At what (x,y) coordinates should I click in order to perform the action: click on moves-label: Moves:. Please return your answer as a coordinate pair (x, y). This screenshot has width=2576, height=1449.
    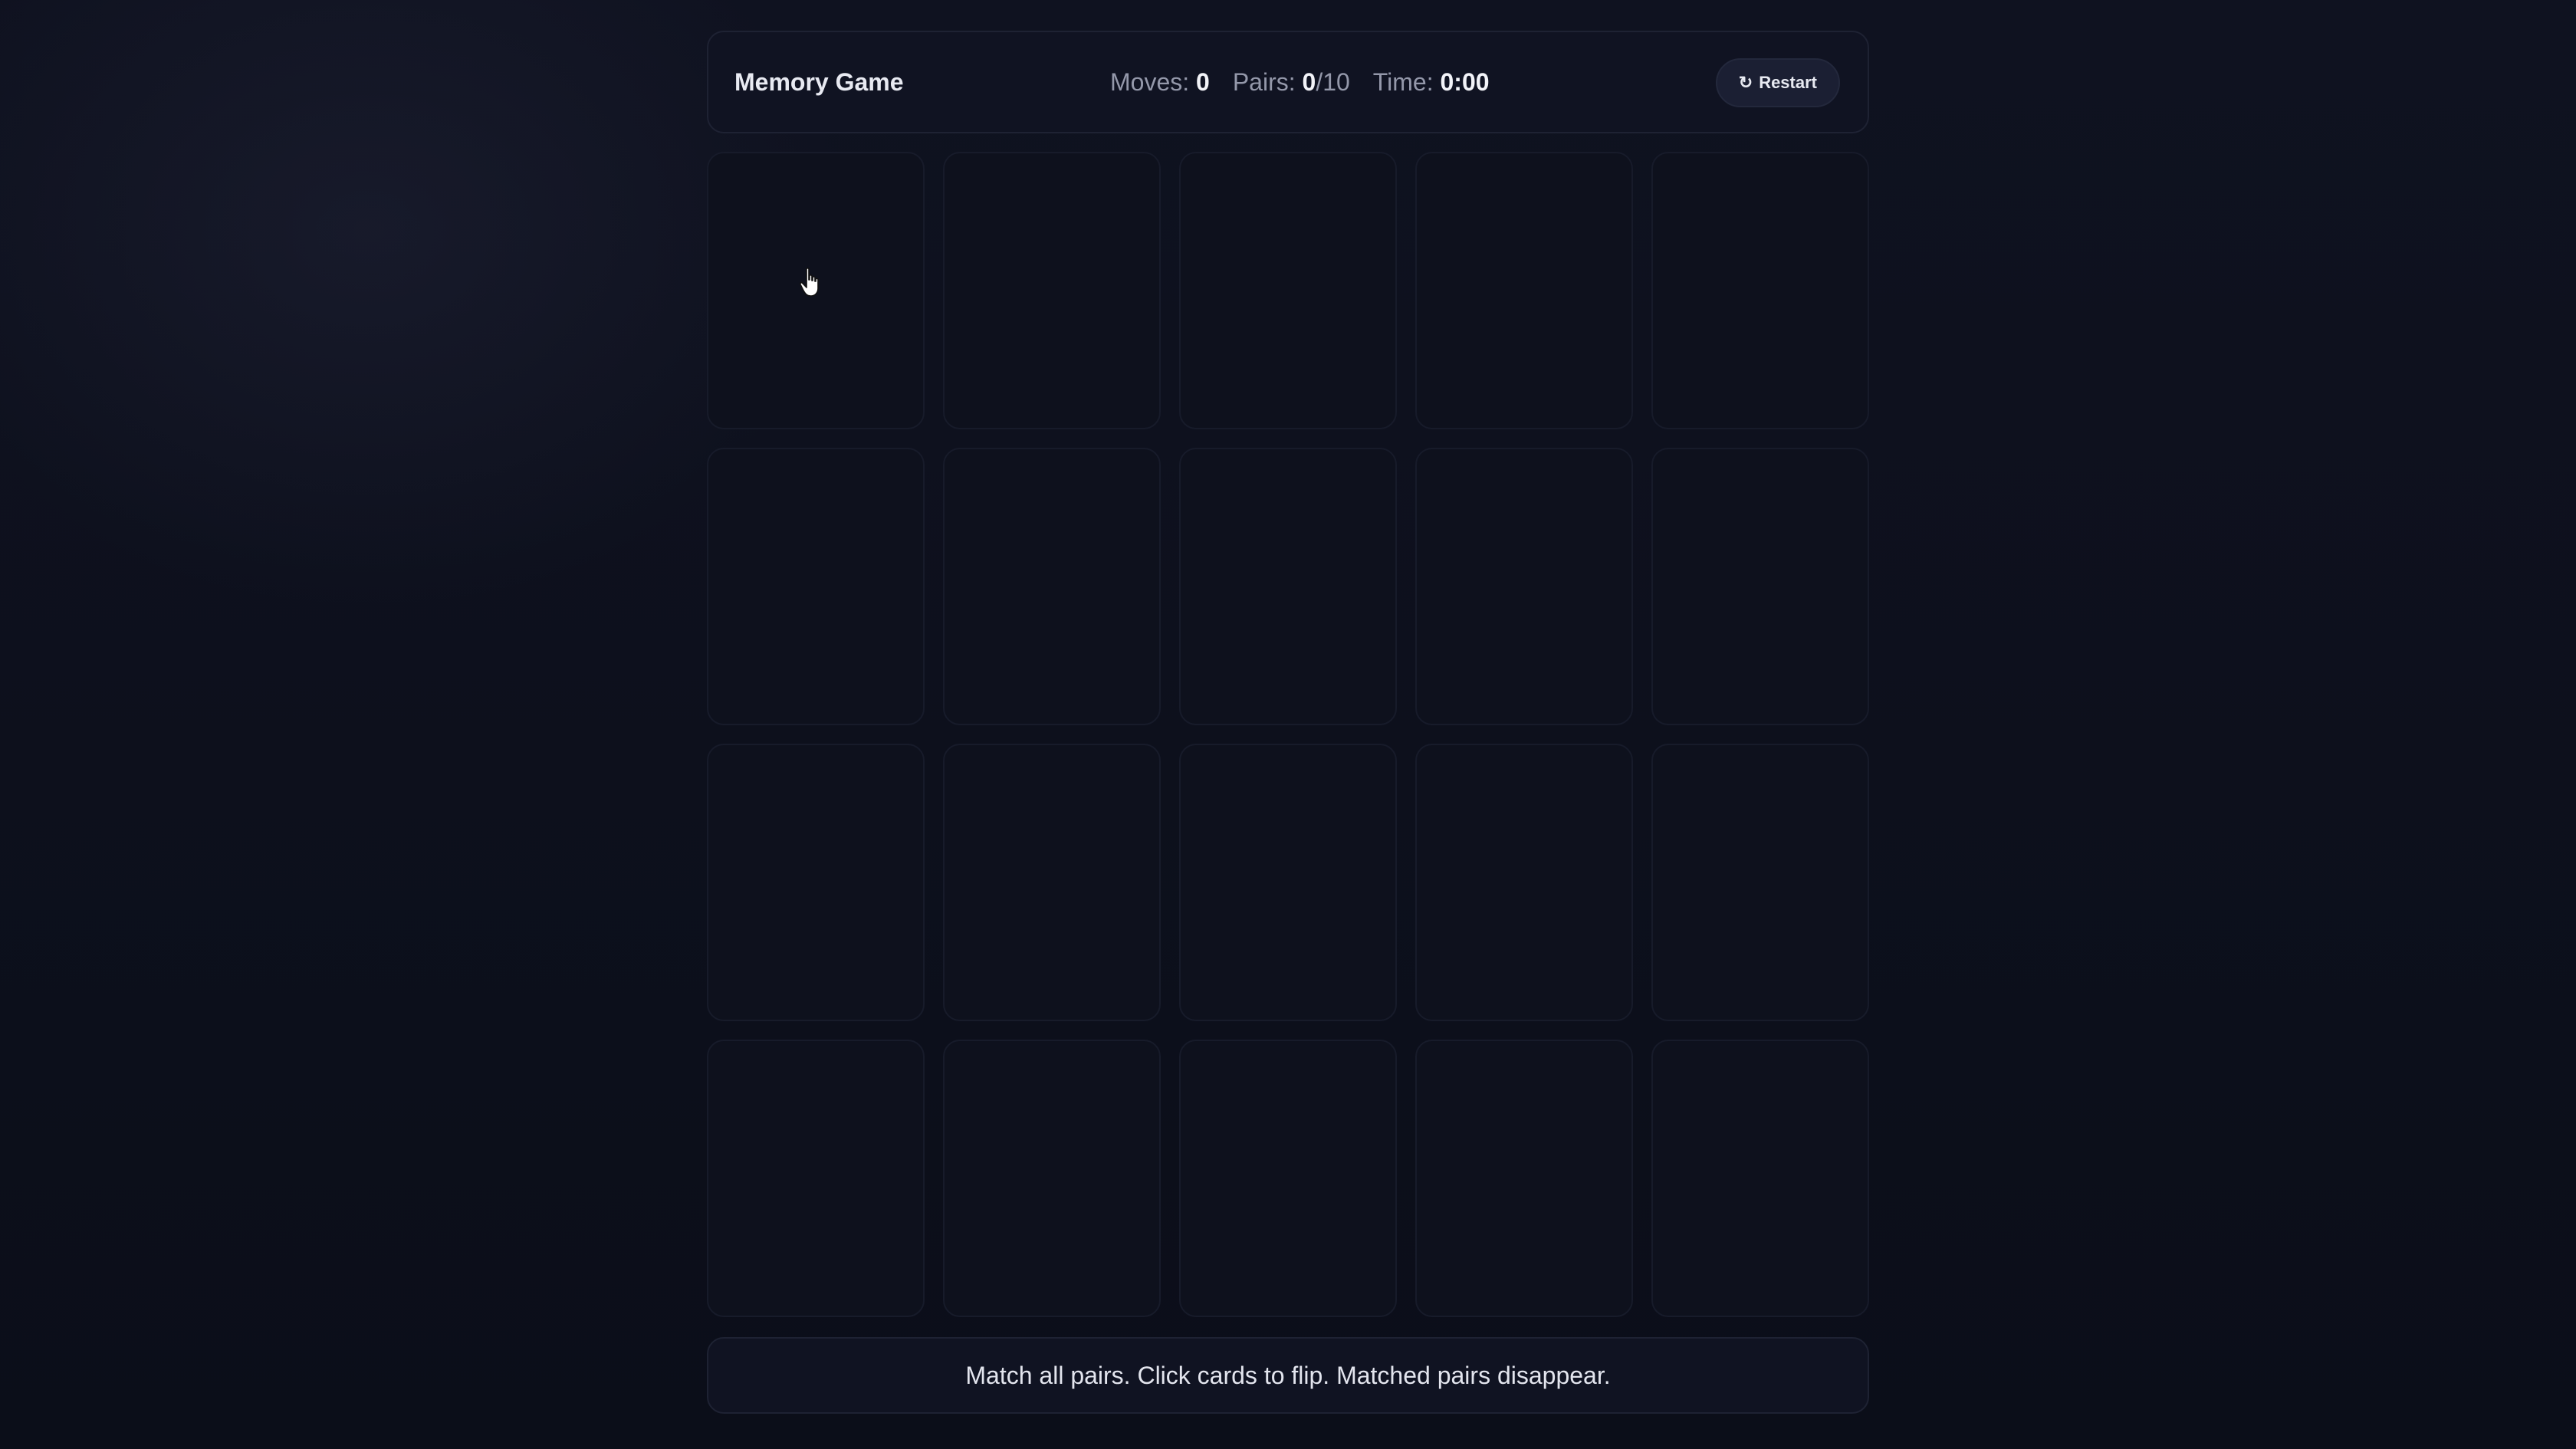
    Looking at the image, I should click on (1150, 81).